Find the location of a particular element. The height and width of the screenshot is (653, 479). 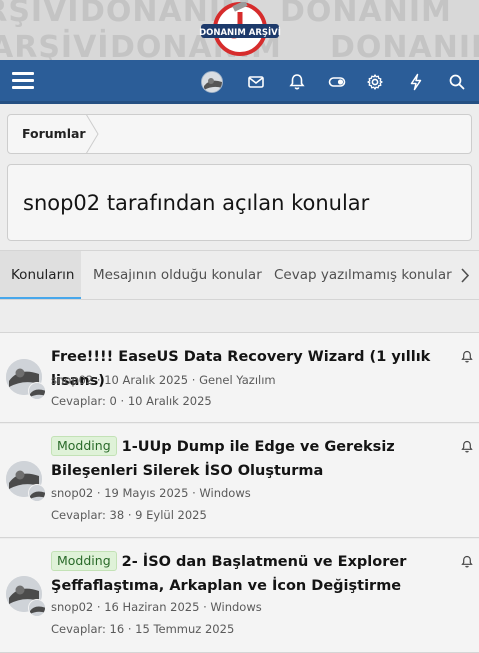

thread-replies: Cevaplar: 16 is located at coordinates (88, 629).